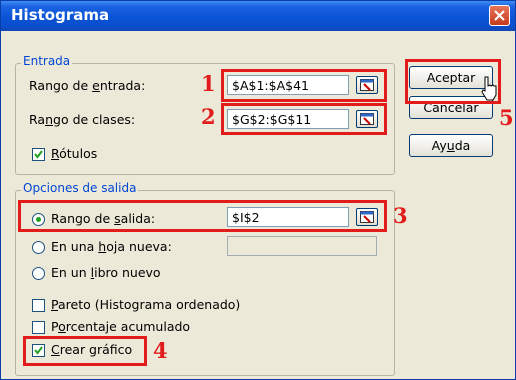  What do you see at coordinates (258, 16) in the screenshot?
I see `title-bar: Histograma` at bounding box center [258, 16].